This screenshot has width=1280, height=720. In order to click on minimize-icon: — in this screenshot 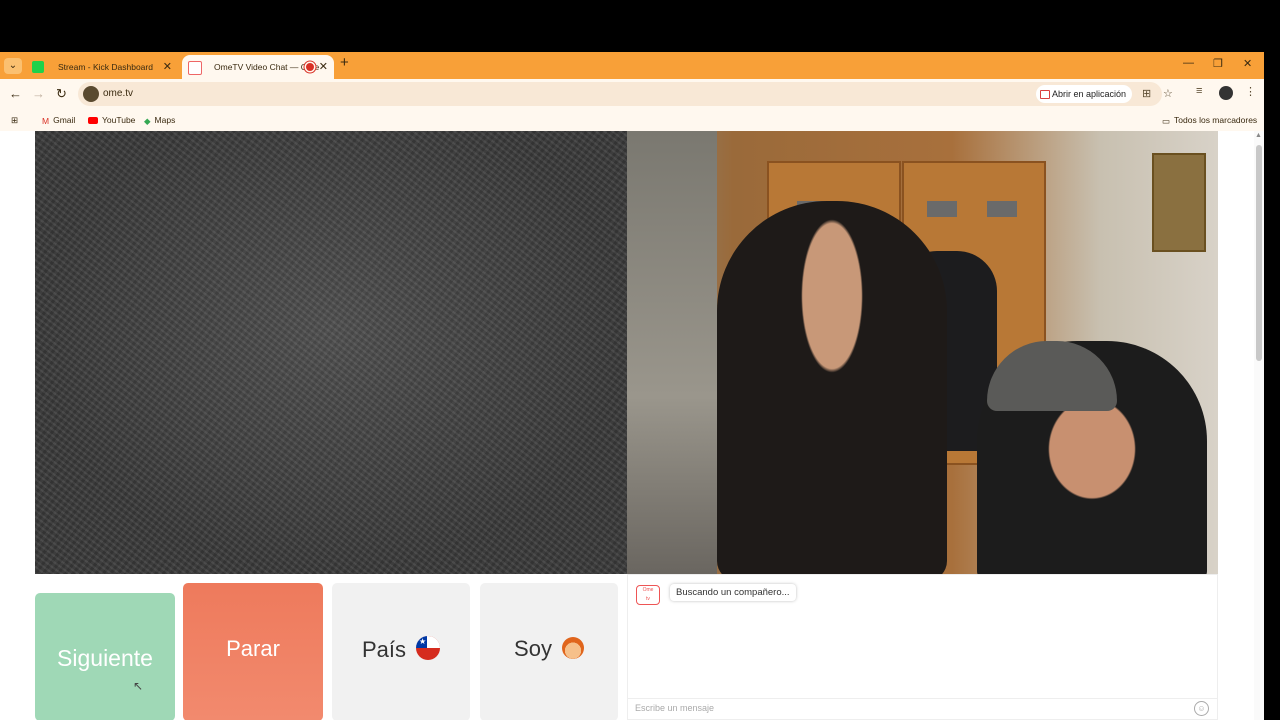, I will do `click(1188, 63)`.